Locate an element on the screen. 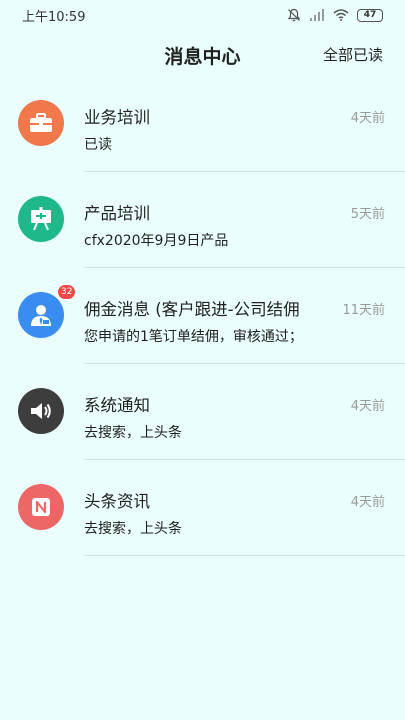 The width and height of the screenshot is (405, 720). message-preview: 已读 is located at coordinates (98, 145).